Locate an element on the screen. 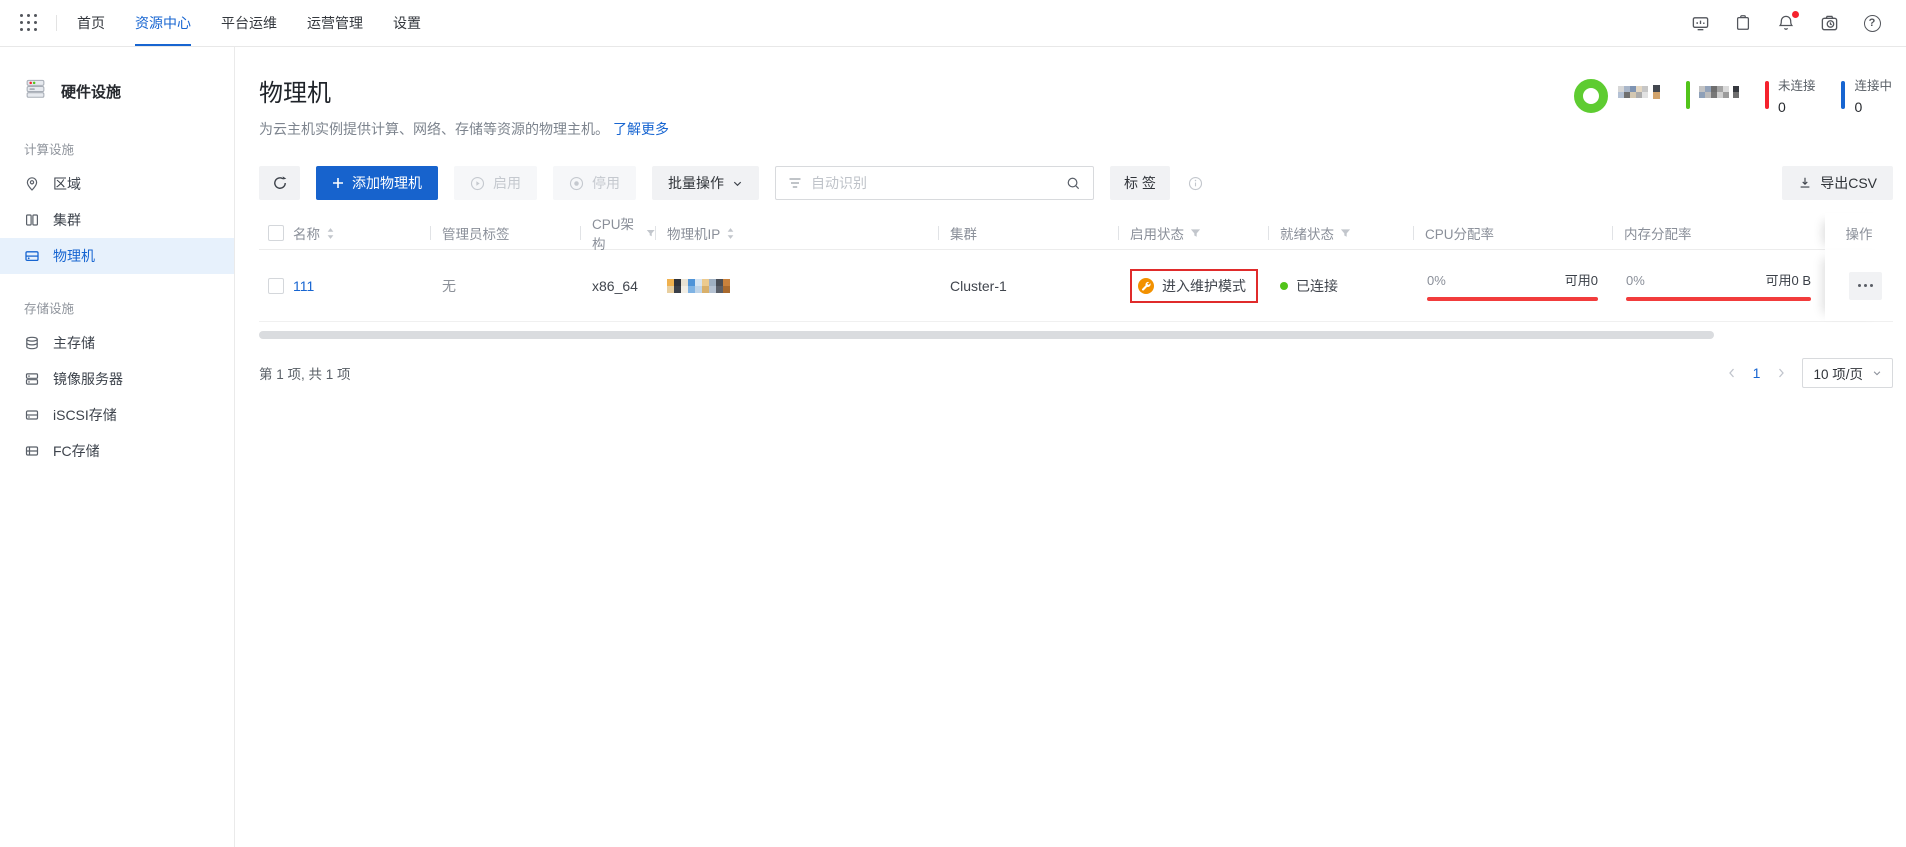  row-more-actions-button is located at coordinates (1865, 285).